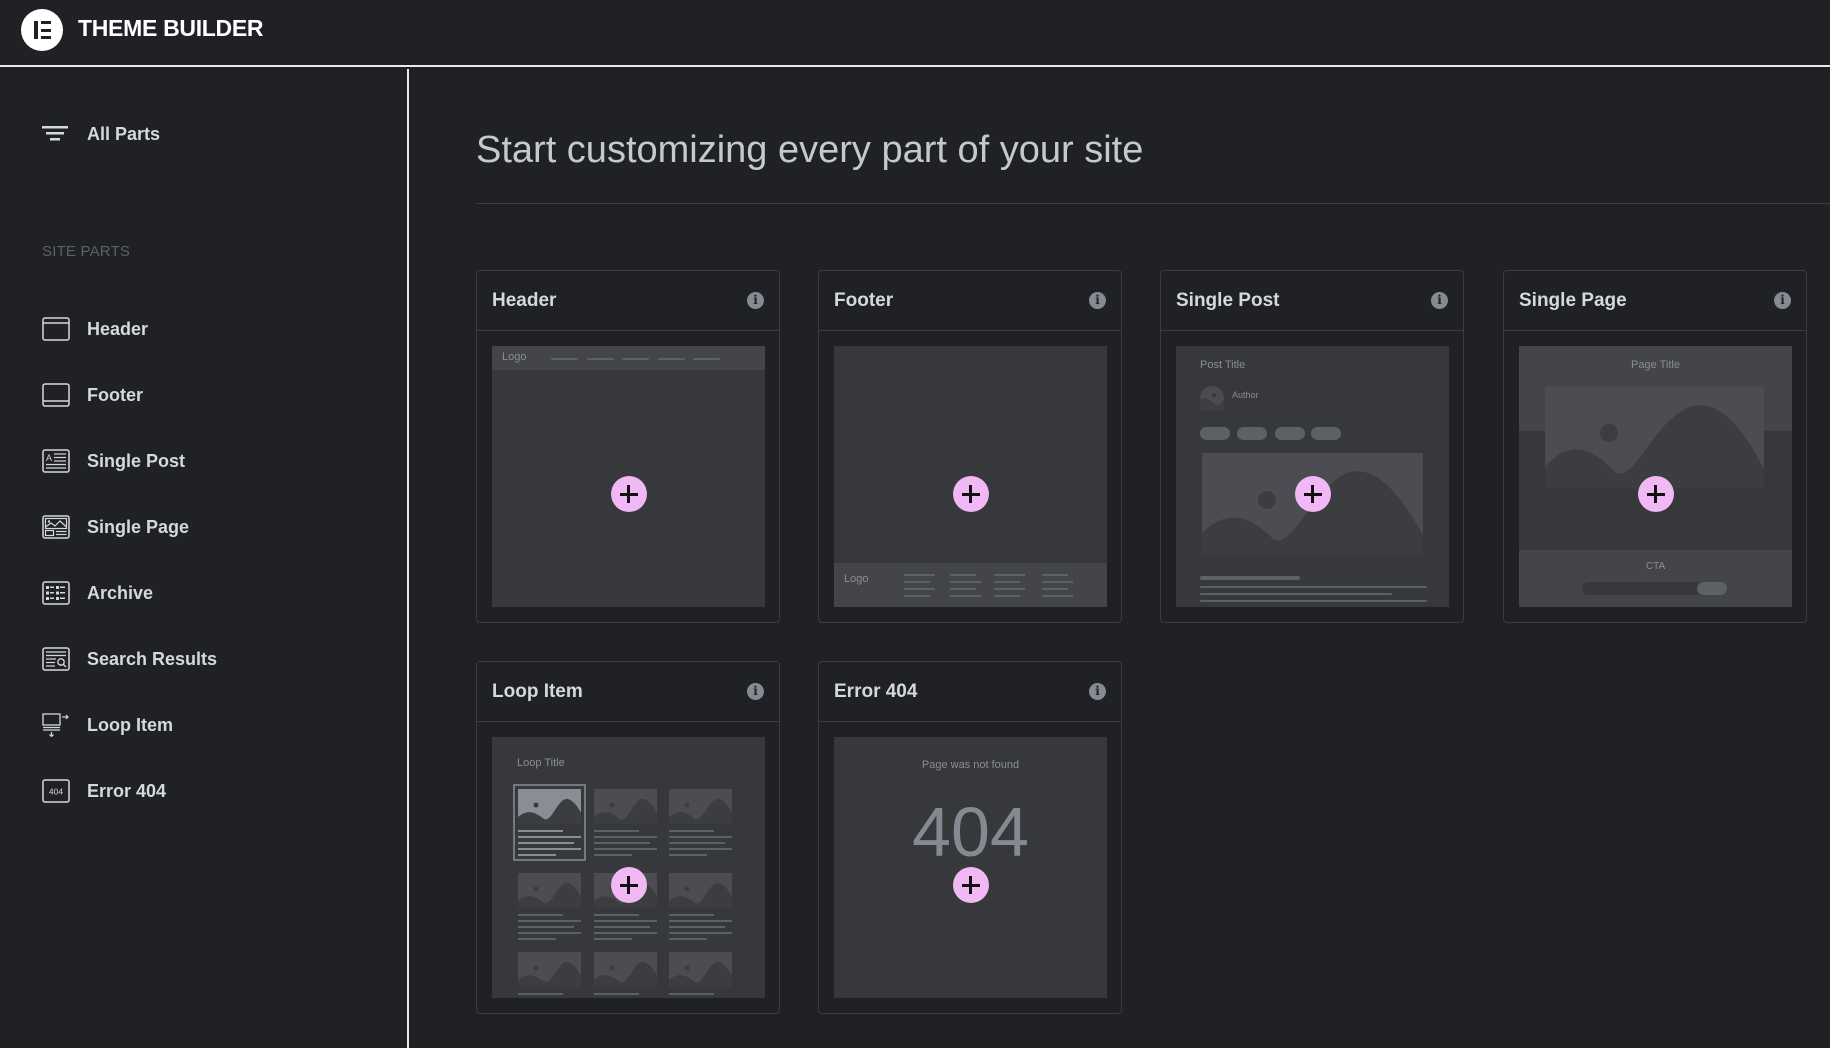 The width and height of the screenshot is (1830, 1048). Describe the element at coordinates (42, 30) in the screenshot. I see `elementor-logo-icon` at that location.